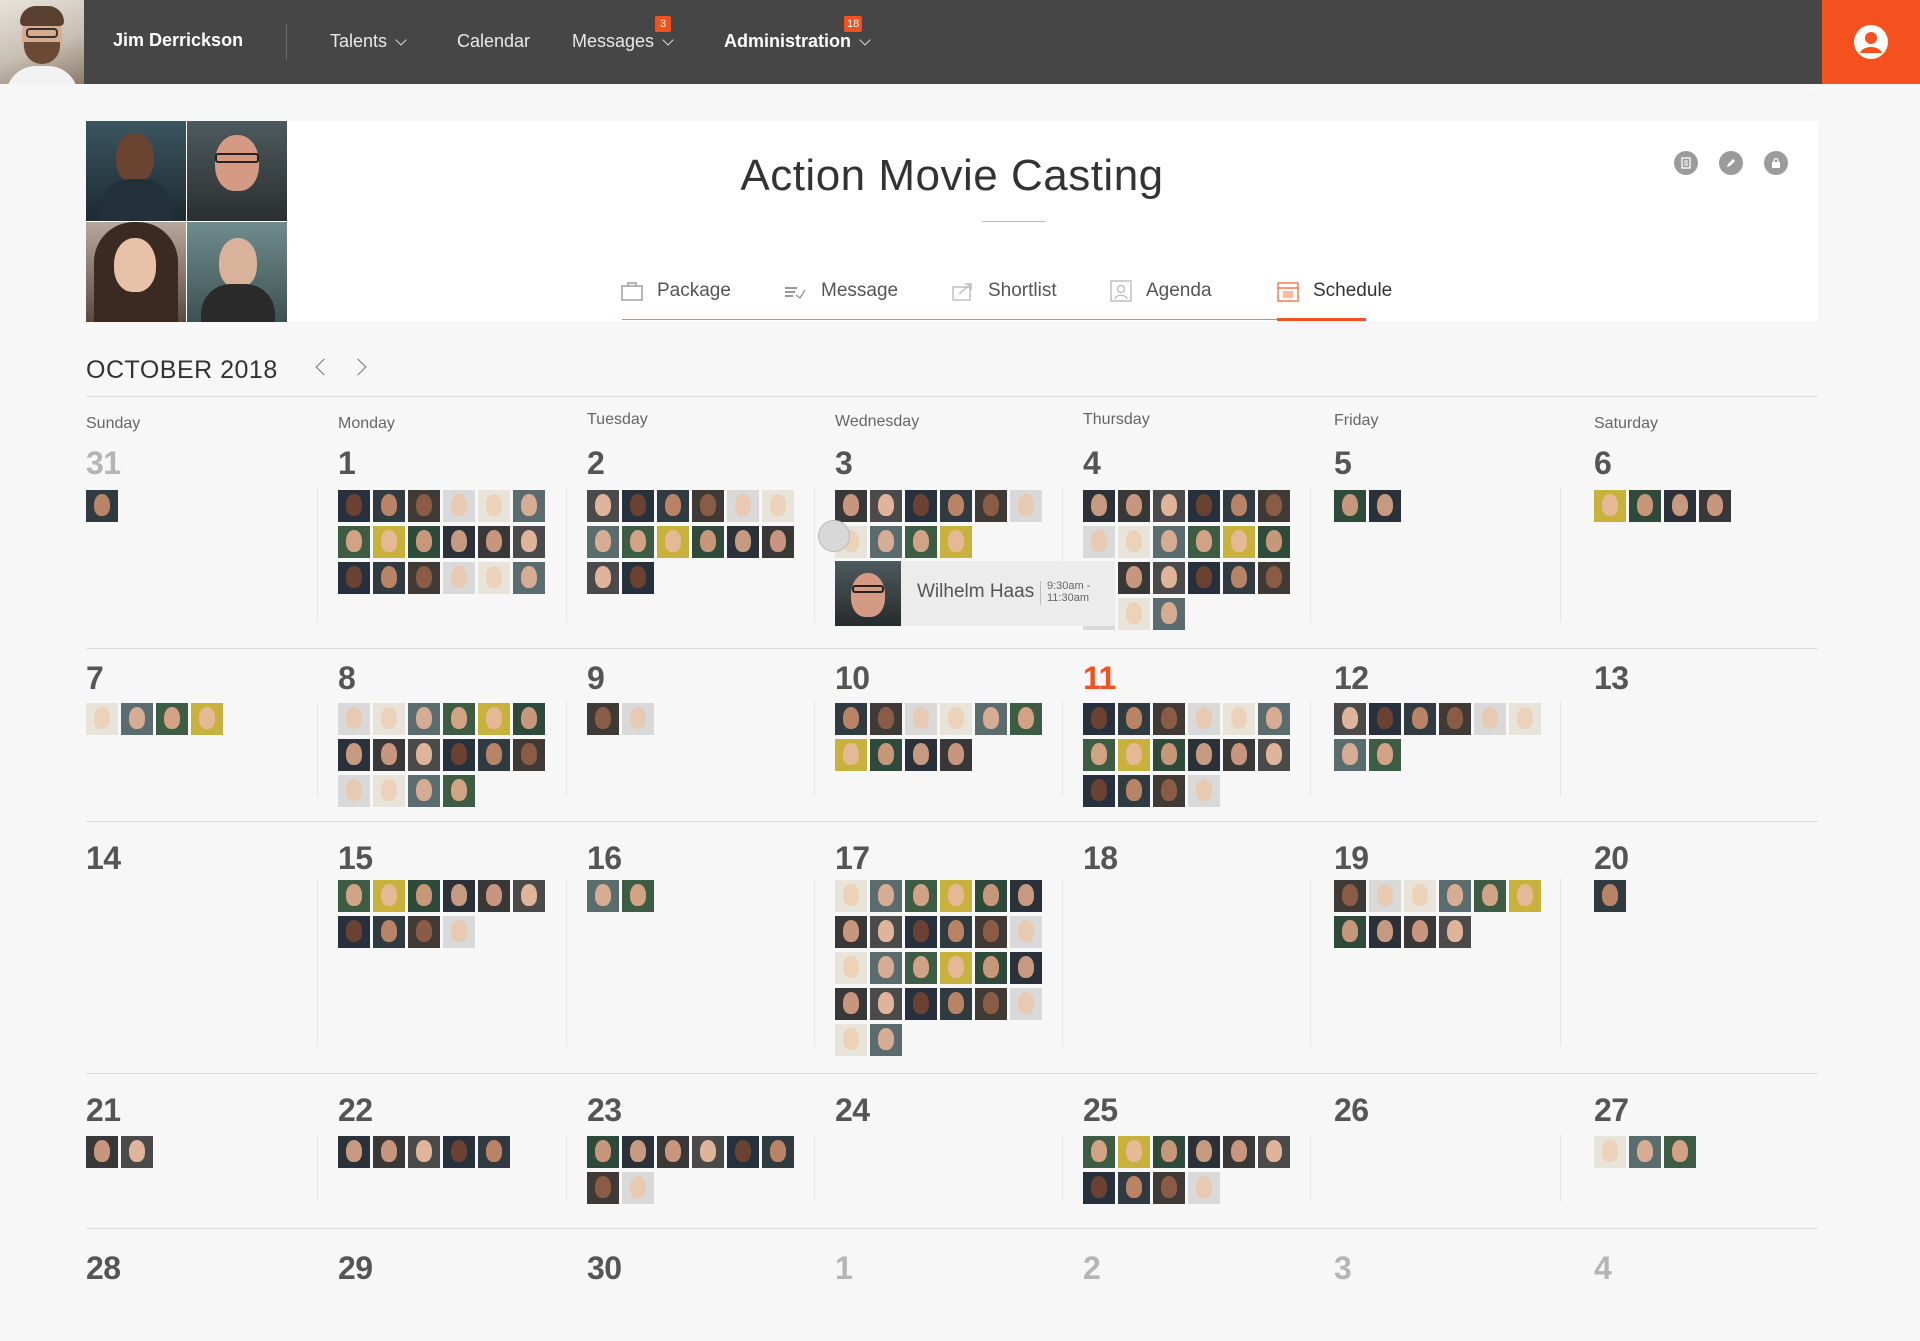 The image size is (1920, 1341). What do you see at coordinates (1099, 678) in the screenshot?
I see `day-number-today: 11` at bounding box center [1099, 678].